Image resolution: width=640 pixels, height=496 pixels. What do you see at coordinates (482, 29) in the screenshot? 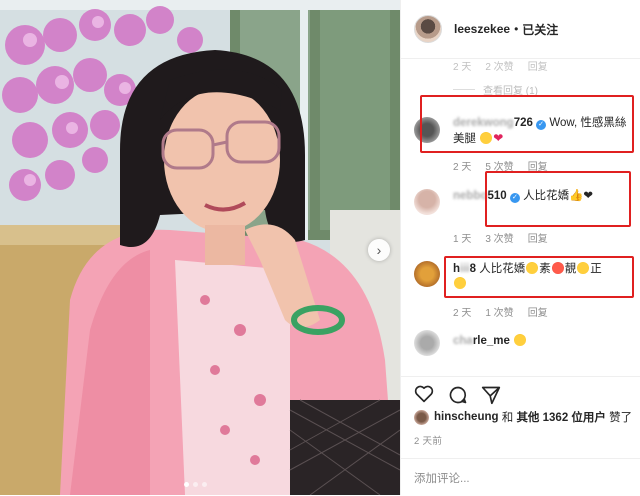
I see `author-username: leeszekee` at bounding box center [482, 29].